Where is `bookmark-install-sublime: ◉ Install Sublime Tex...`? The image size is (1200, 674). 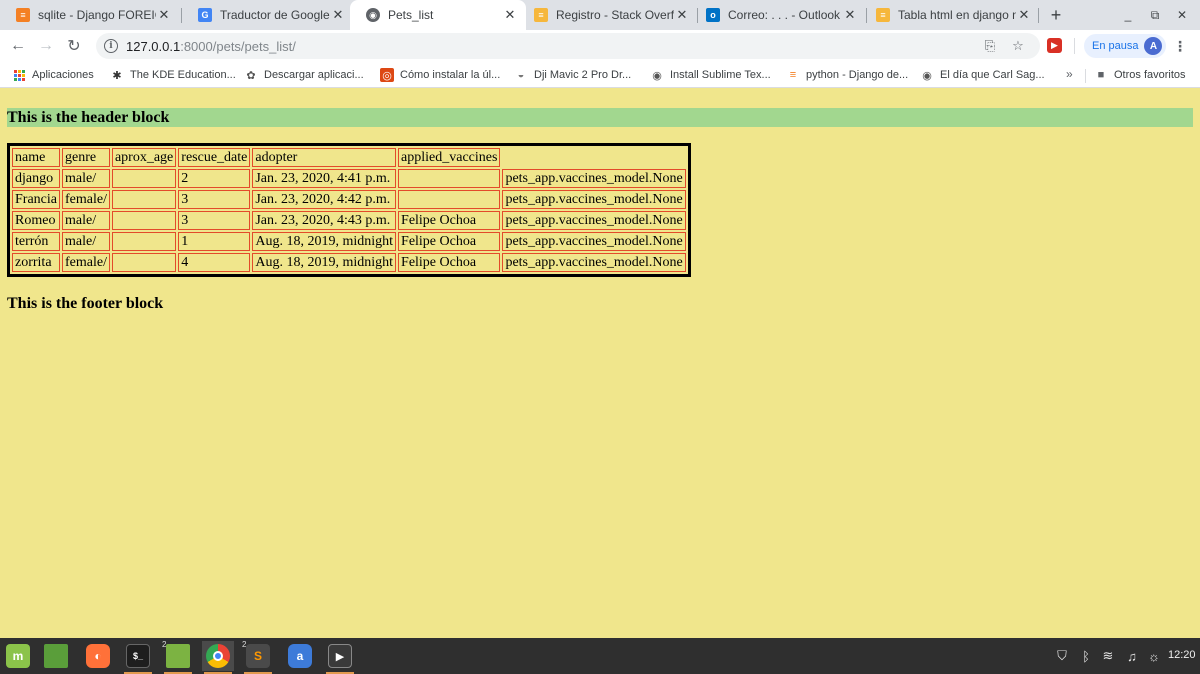
bookmark-install-sublime: ◉ Install Sublime Tex... is located at coordinates (710, 75).